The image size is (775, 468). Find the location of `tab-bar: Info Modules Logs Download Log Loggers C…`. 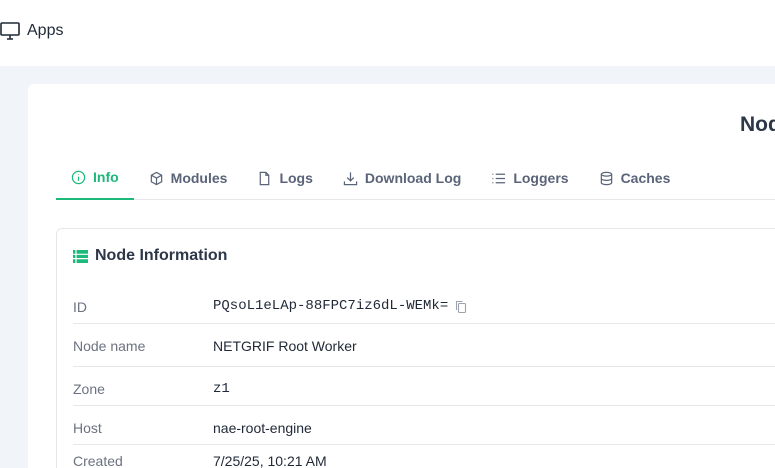

tab-bar: Info Modules Logs Download Log Loggers C… is located at coordinates (415, 178).